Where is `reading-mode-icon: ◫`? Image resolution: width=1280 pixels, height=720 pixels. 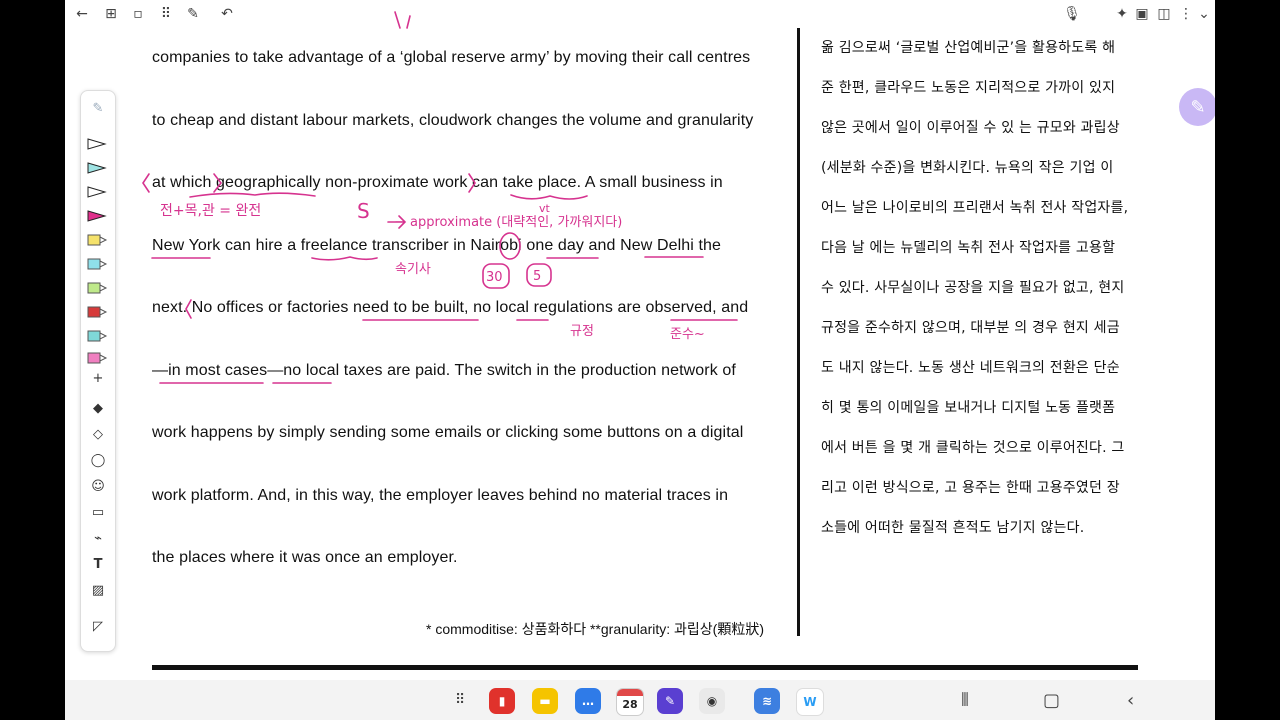 reading-mode-icon: ◫ is located at coordinates (1164, 14).